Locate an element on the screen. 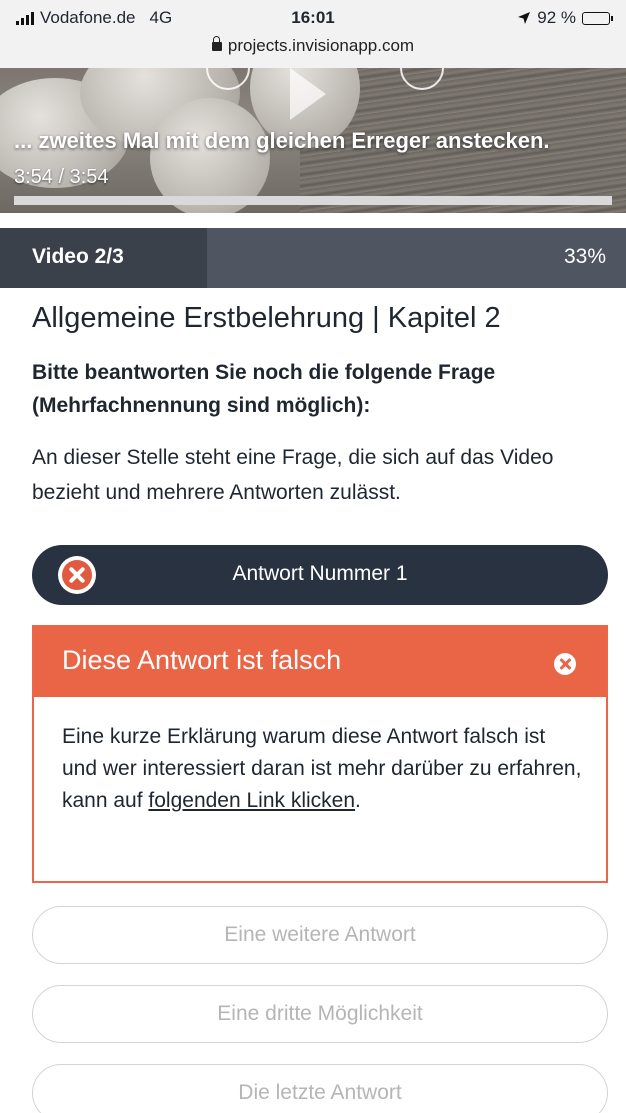 The height and width of the screenshot is (1113, 626). spacer is located at coordinates (313, 220).